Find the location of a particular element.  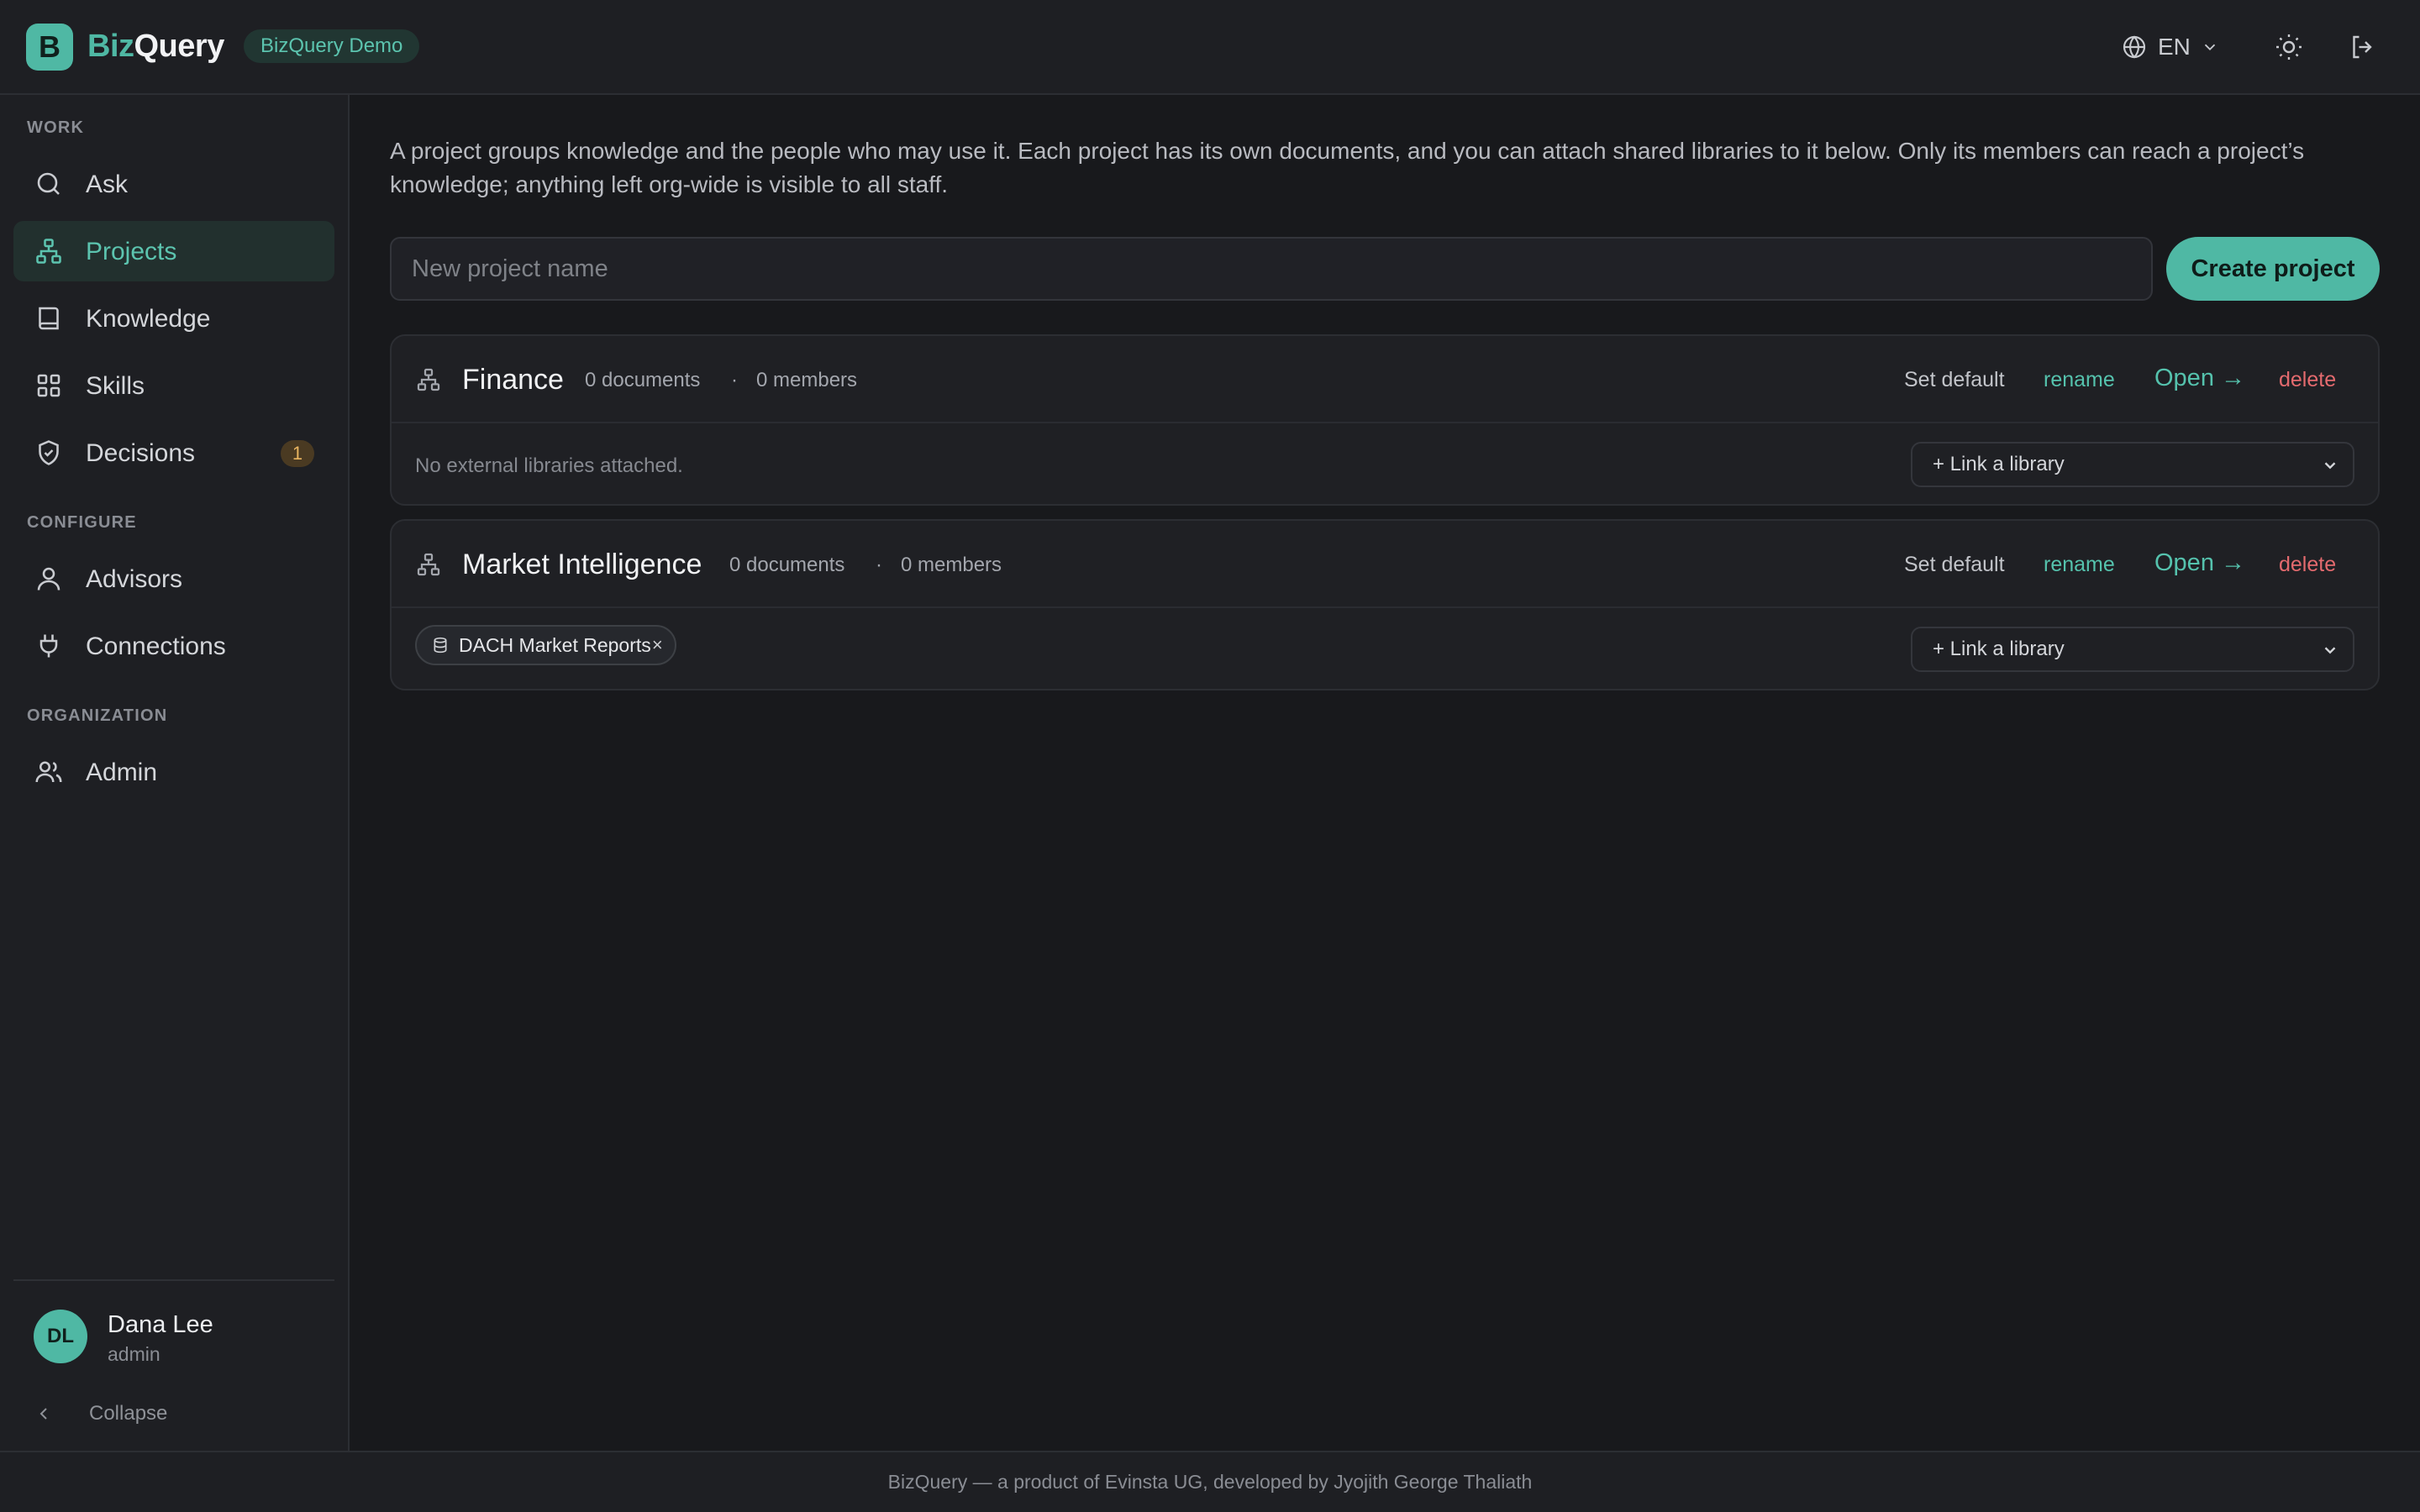

remove-library-button: × is located at coordinates (658, 645).